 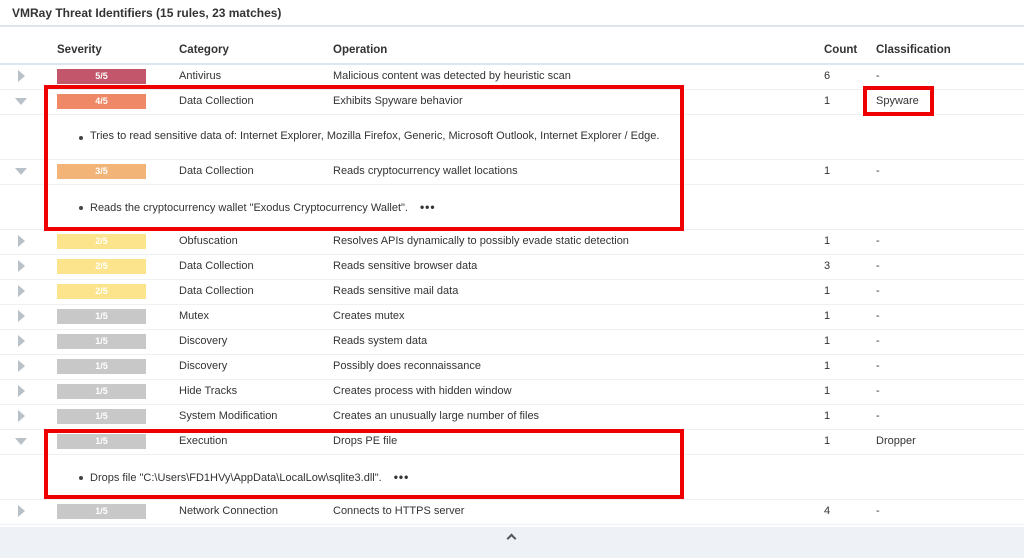 I want to click on classification-cell: Dropper, so click(x=896, y=441).